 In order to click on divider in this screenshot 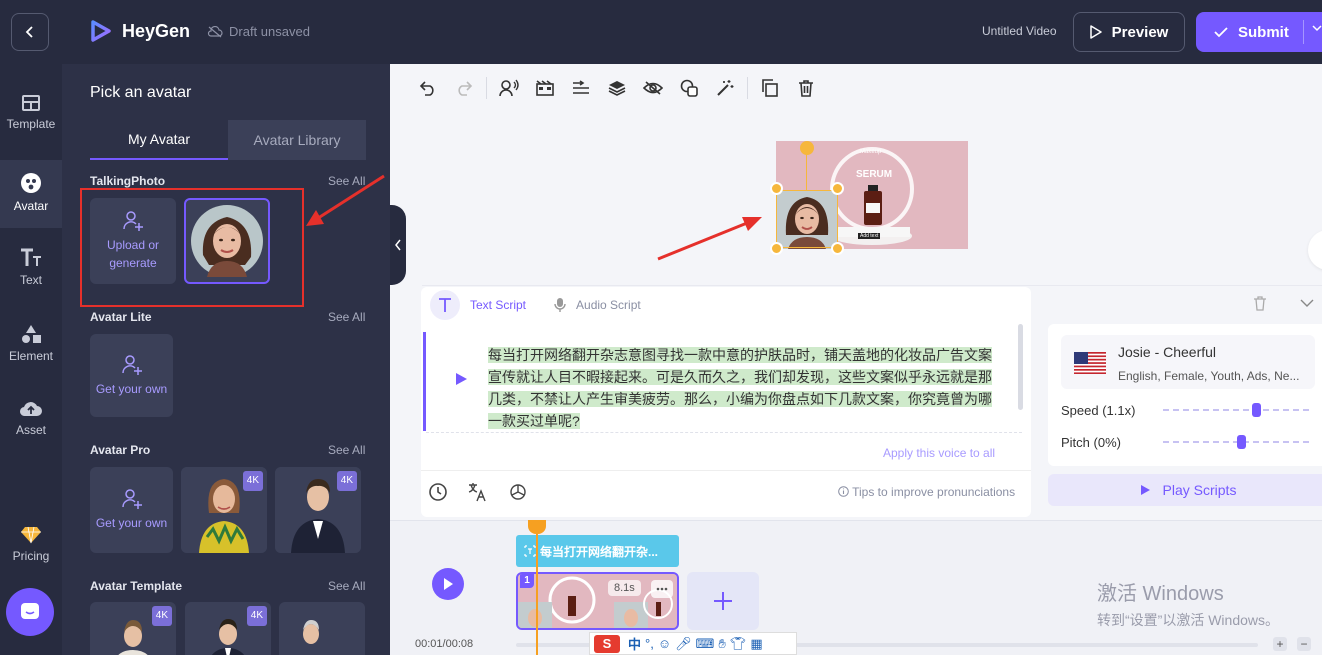, I will do `click(726, 470)`.